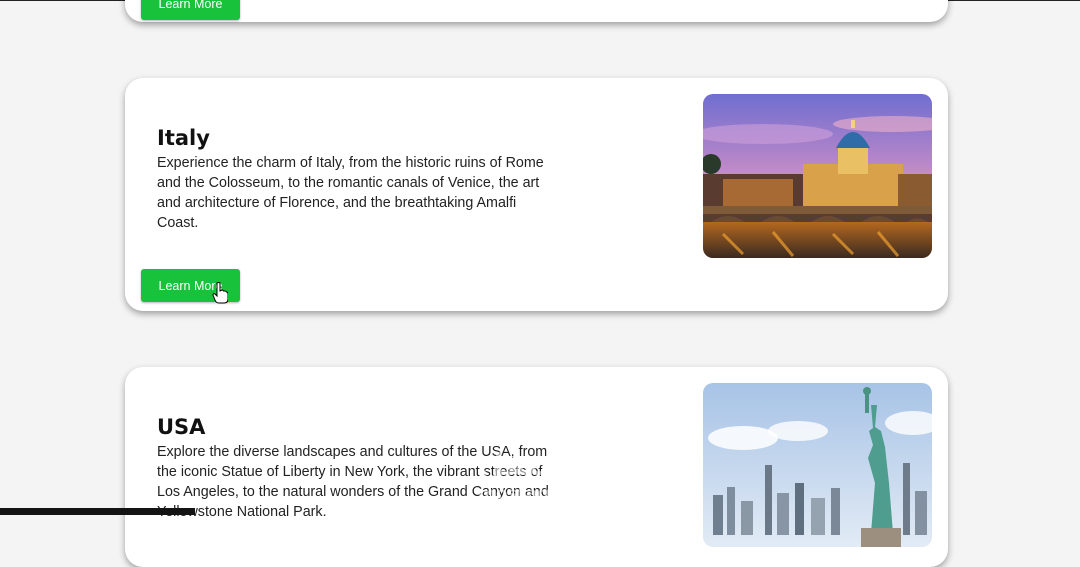 Image resolution: width=1080 pixels, height=567 pixels. Describe the element at coordinates (220, 293) in the screenshot. I see `hand-pointer-icon` at that location.